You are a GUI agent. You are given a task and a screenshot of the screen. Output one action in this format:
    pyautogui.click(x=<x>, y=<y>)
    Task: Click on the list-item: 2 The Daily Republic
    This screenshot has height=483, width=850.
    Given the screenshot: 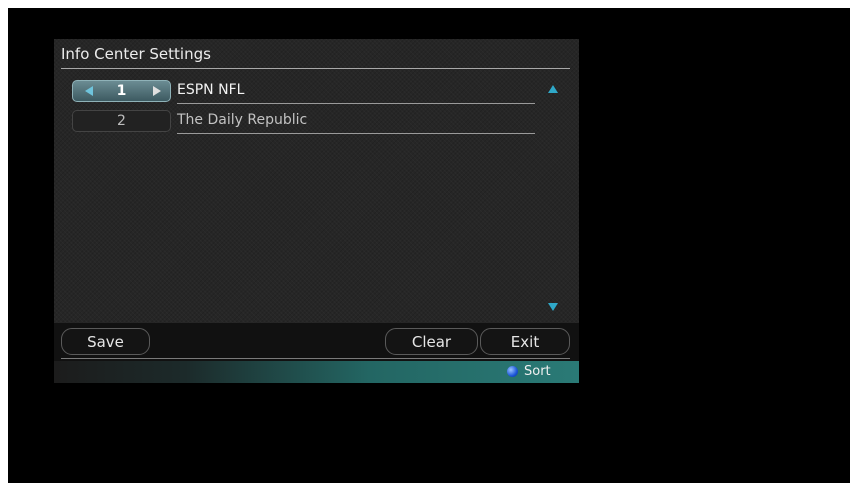 What is the action you would take?
    pyautogui.click(x=303, y=122)
    